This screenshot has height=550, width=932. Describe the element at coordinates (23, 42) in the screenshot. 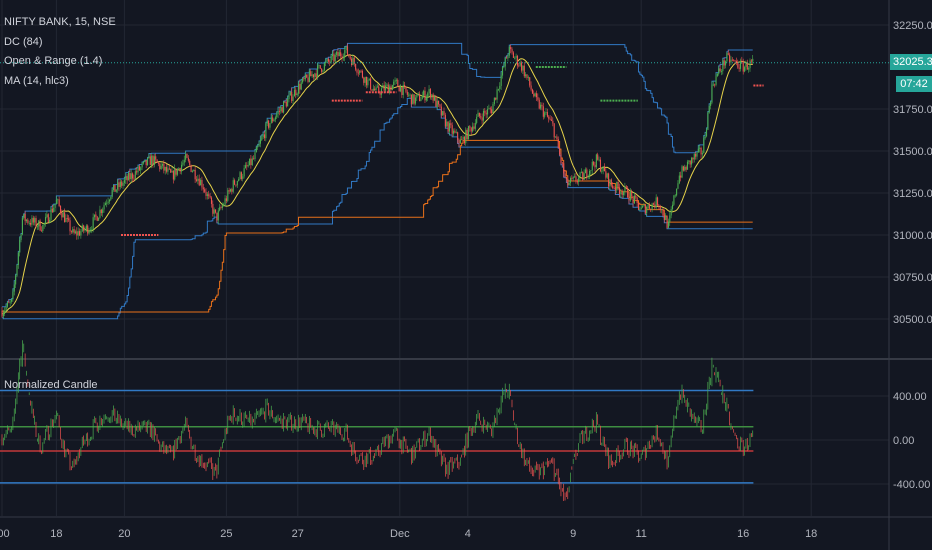

I see `legend-dc: DC (84)` at that location.